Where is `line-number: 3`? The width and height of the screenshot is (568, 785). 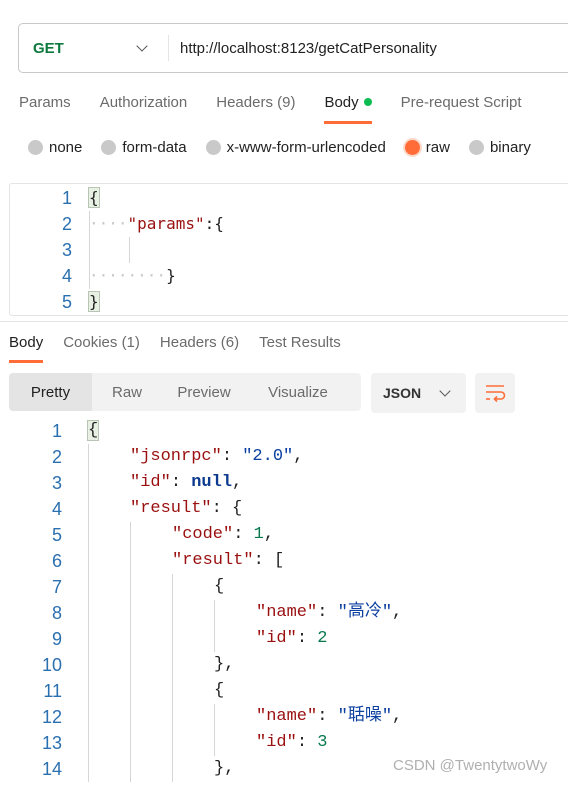
line-number: 3 is located at coordinates (56, 483).